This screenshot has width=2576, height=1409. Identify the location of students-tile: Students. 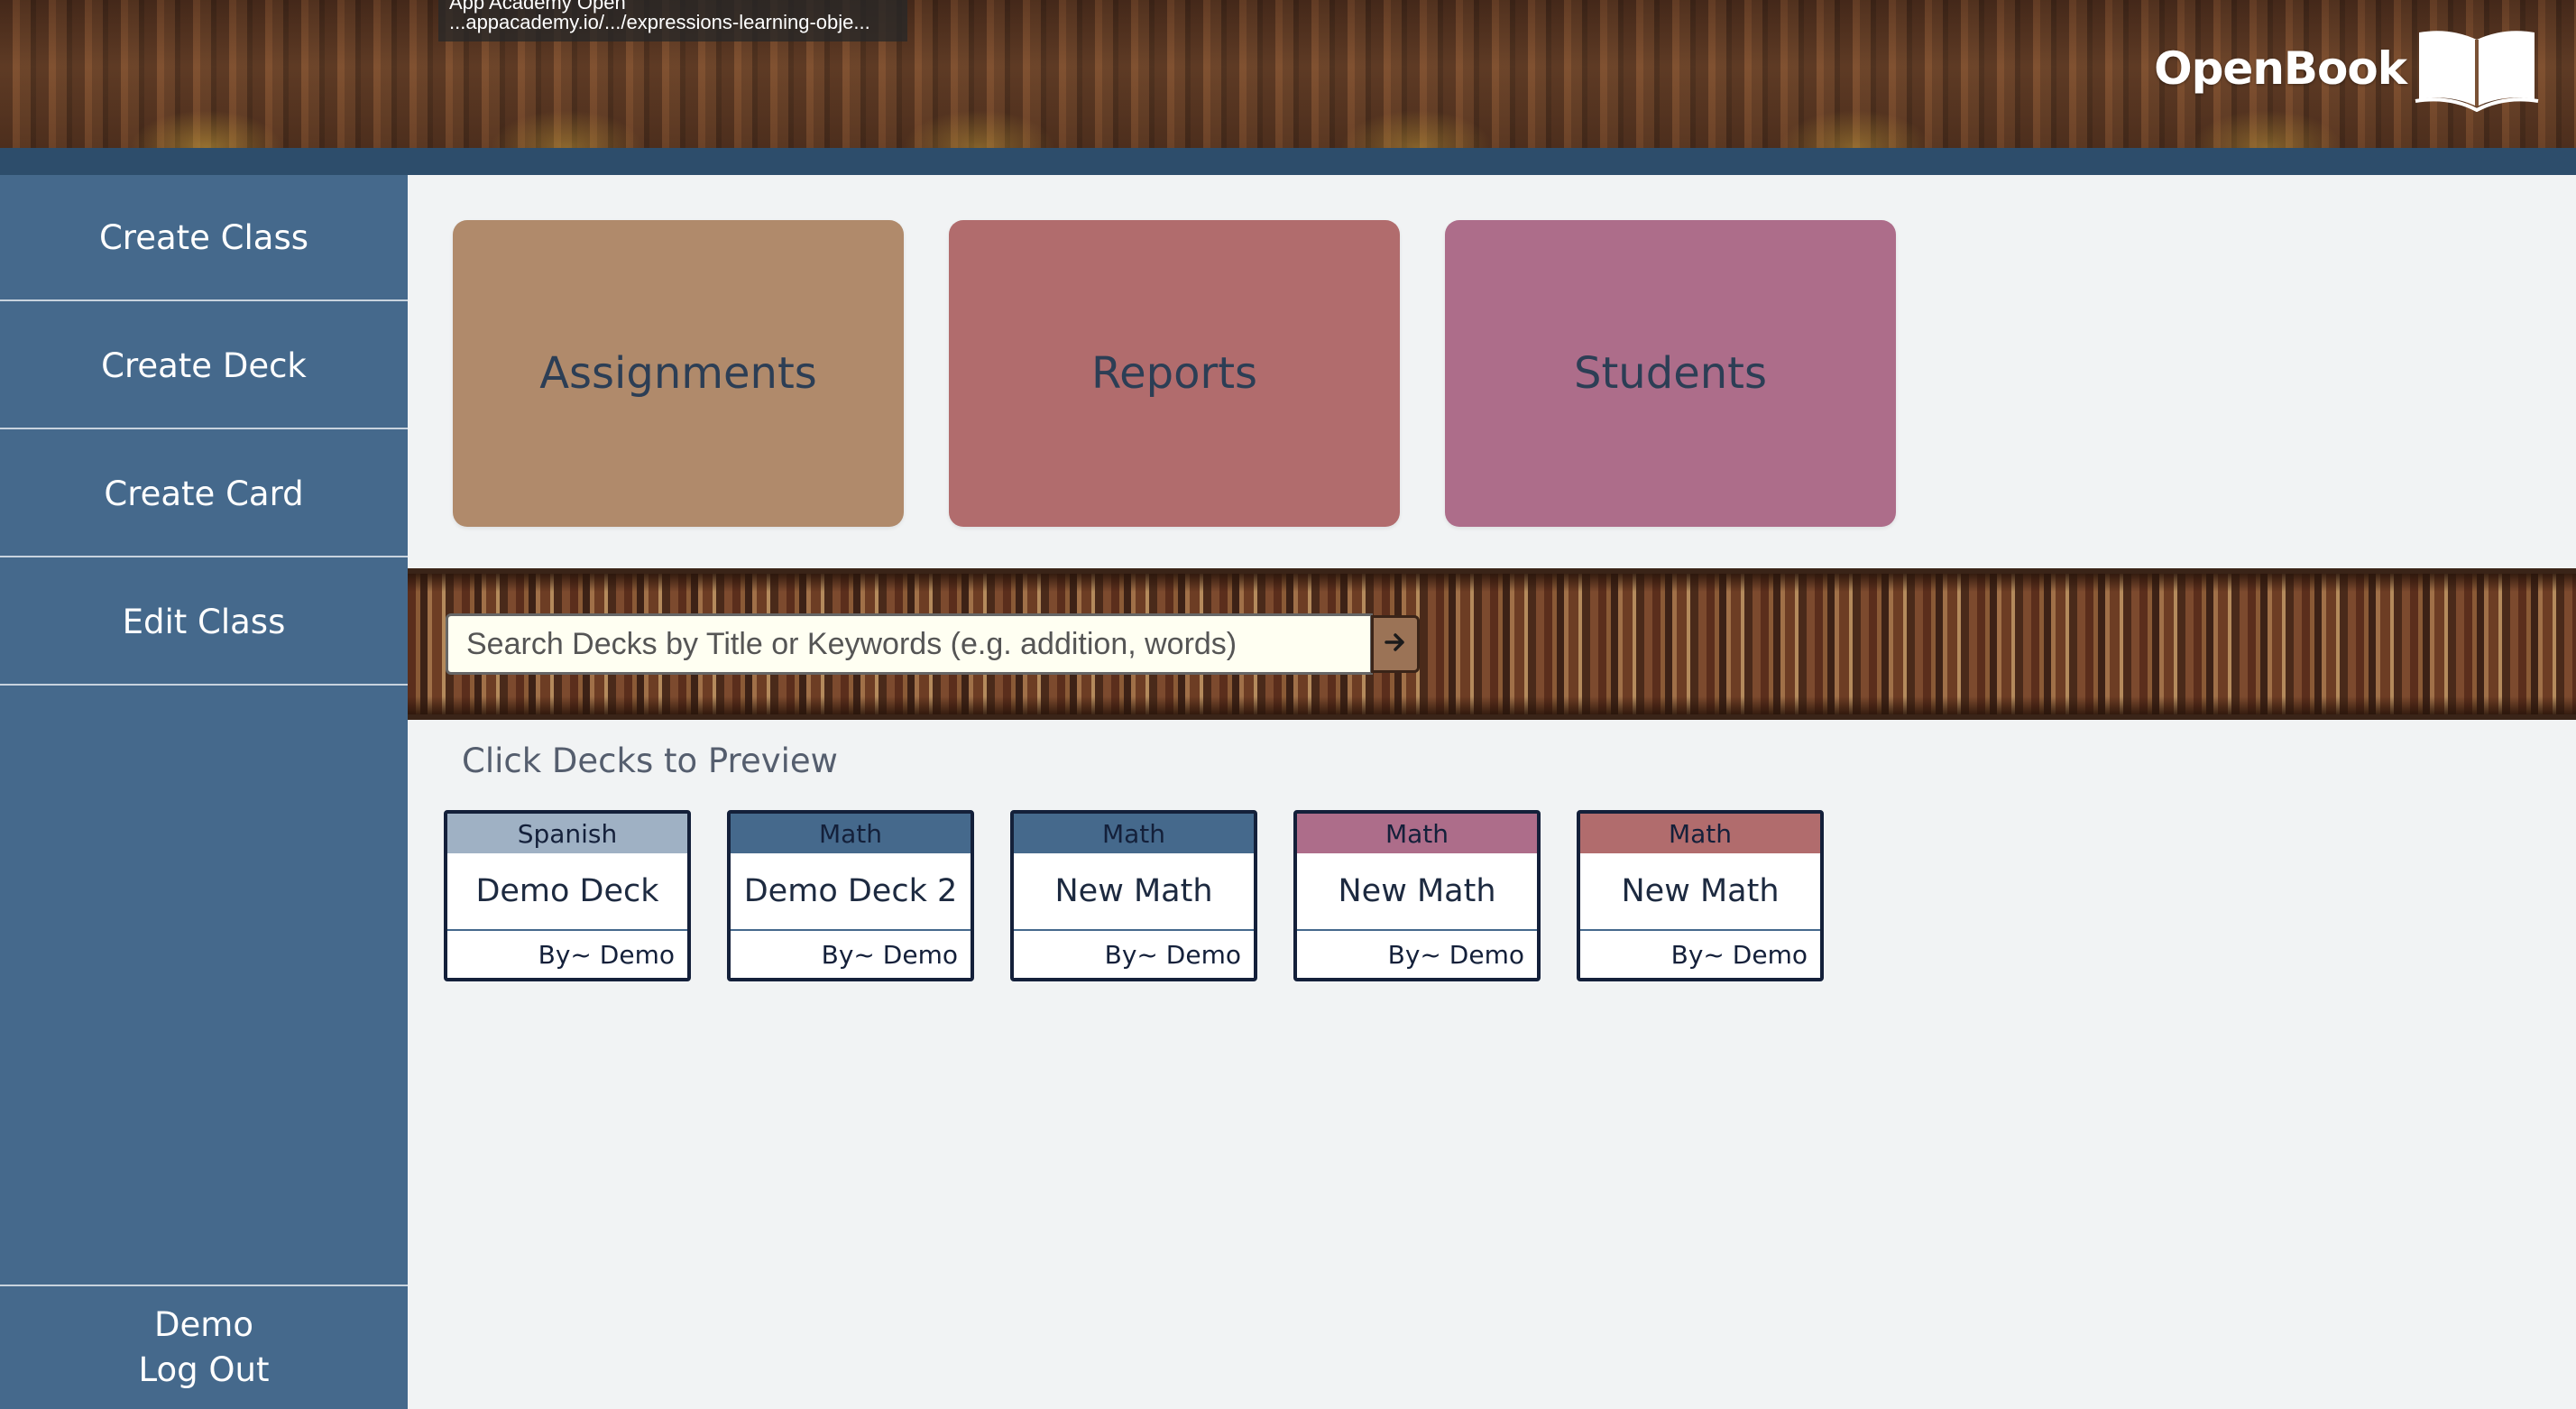
(1670, 373).